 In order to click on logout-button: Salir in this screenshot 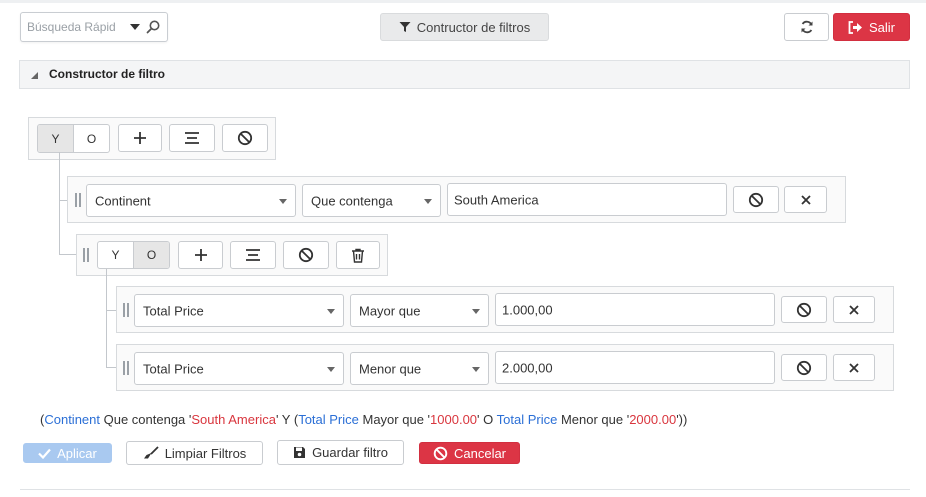, I will do `click(871, 27)`.